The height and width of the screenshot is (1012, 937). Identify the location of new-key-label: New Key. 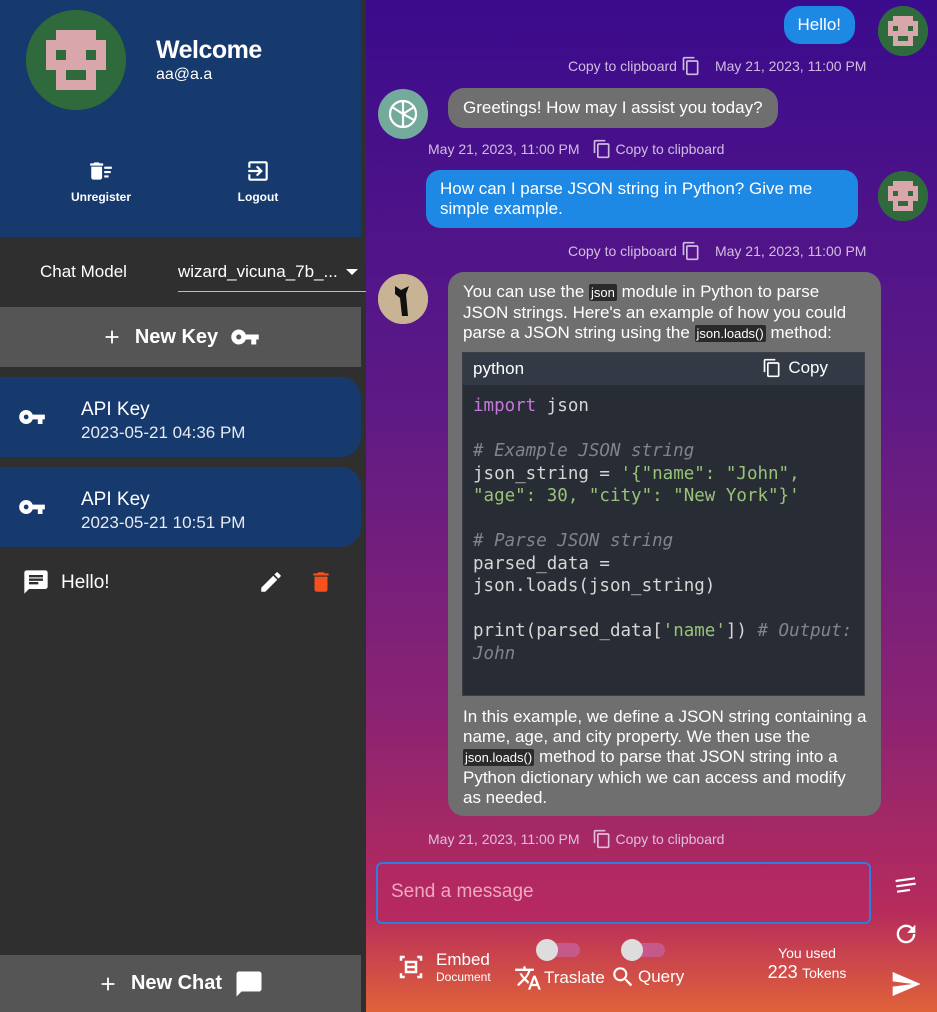
(176, 336).